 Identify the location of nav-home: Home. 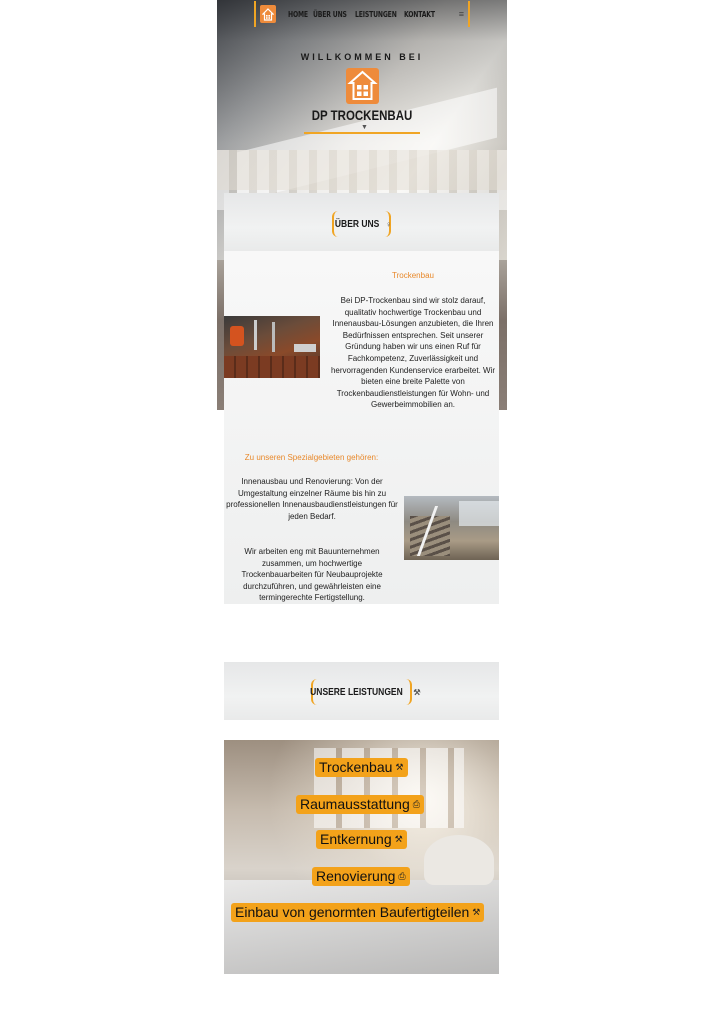
(298, 14).